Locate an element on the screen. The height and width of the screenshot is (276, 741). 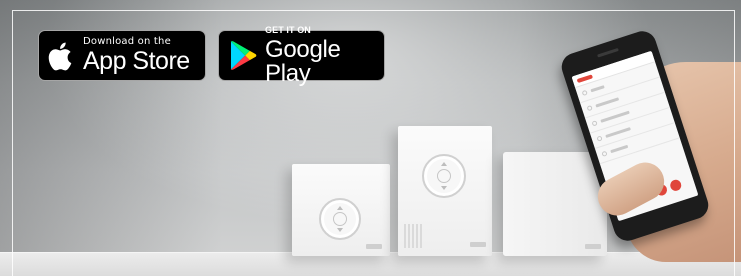
apple-icon is located at coordinates (60, 56).